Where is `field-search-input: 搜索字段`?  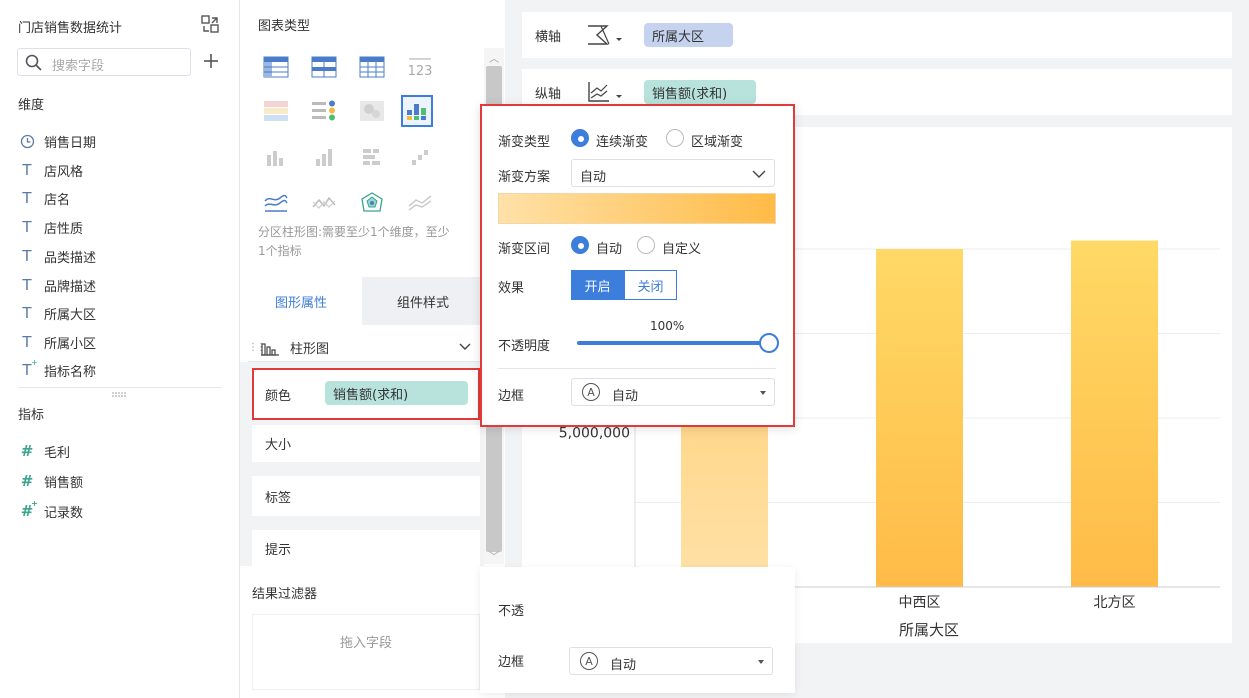
field-search-input: 搜索字段 is located at coordinates (104, 62).